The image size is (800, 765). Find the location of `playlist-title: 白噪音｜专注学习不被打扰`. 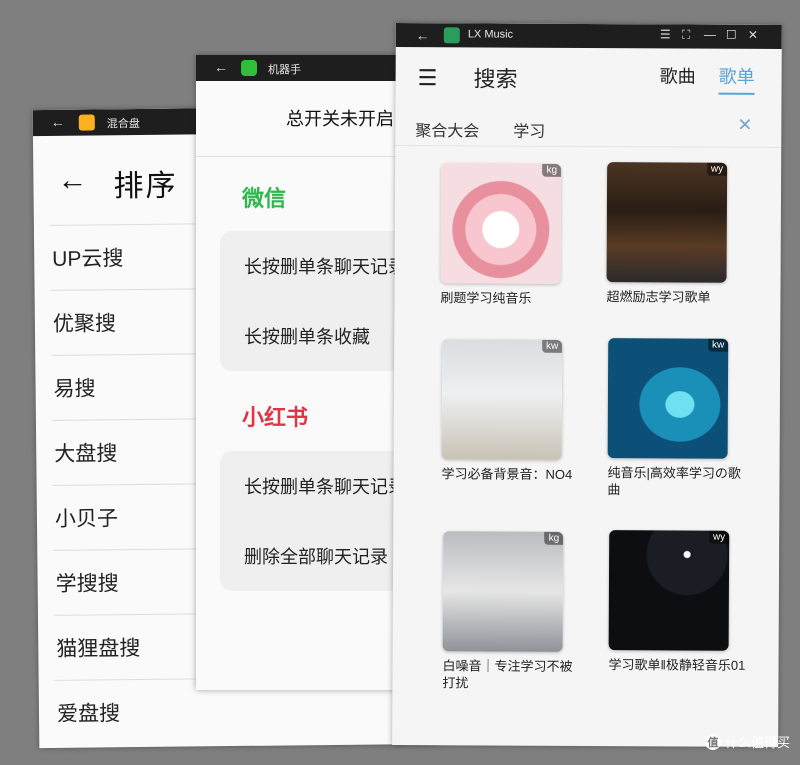

playlist-title: 白噪音｜专注学习不被打扰 is located at coordinates (512, 674).